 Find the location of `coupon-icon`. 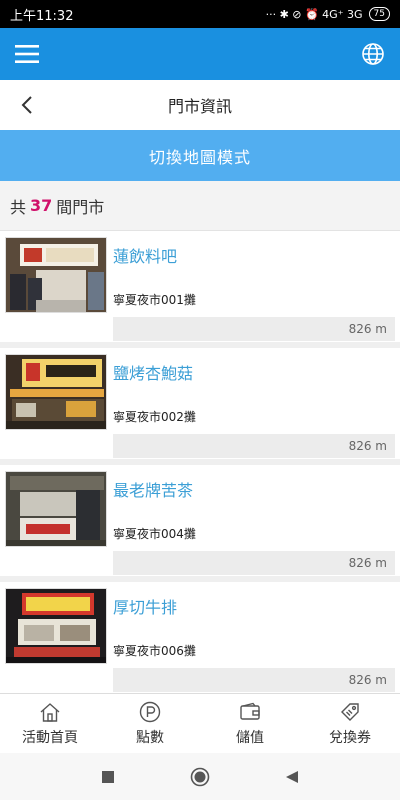

coupon-icon is located at coordinates (350, 711).